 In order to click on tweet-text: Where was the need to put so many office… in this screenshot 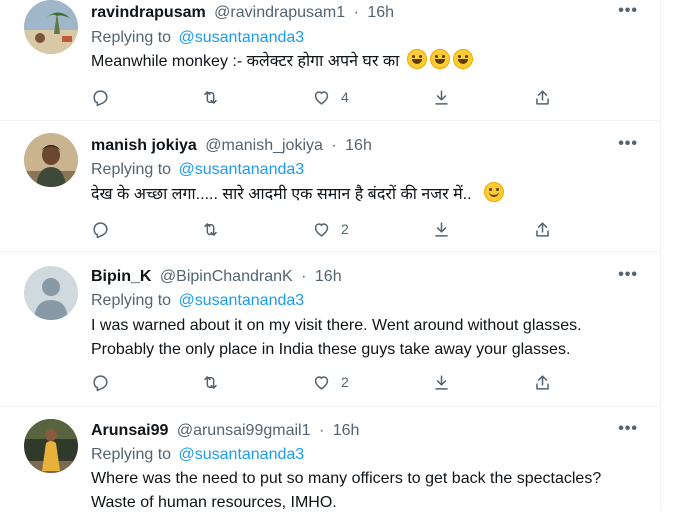, I will do `click(371, 491)`.